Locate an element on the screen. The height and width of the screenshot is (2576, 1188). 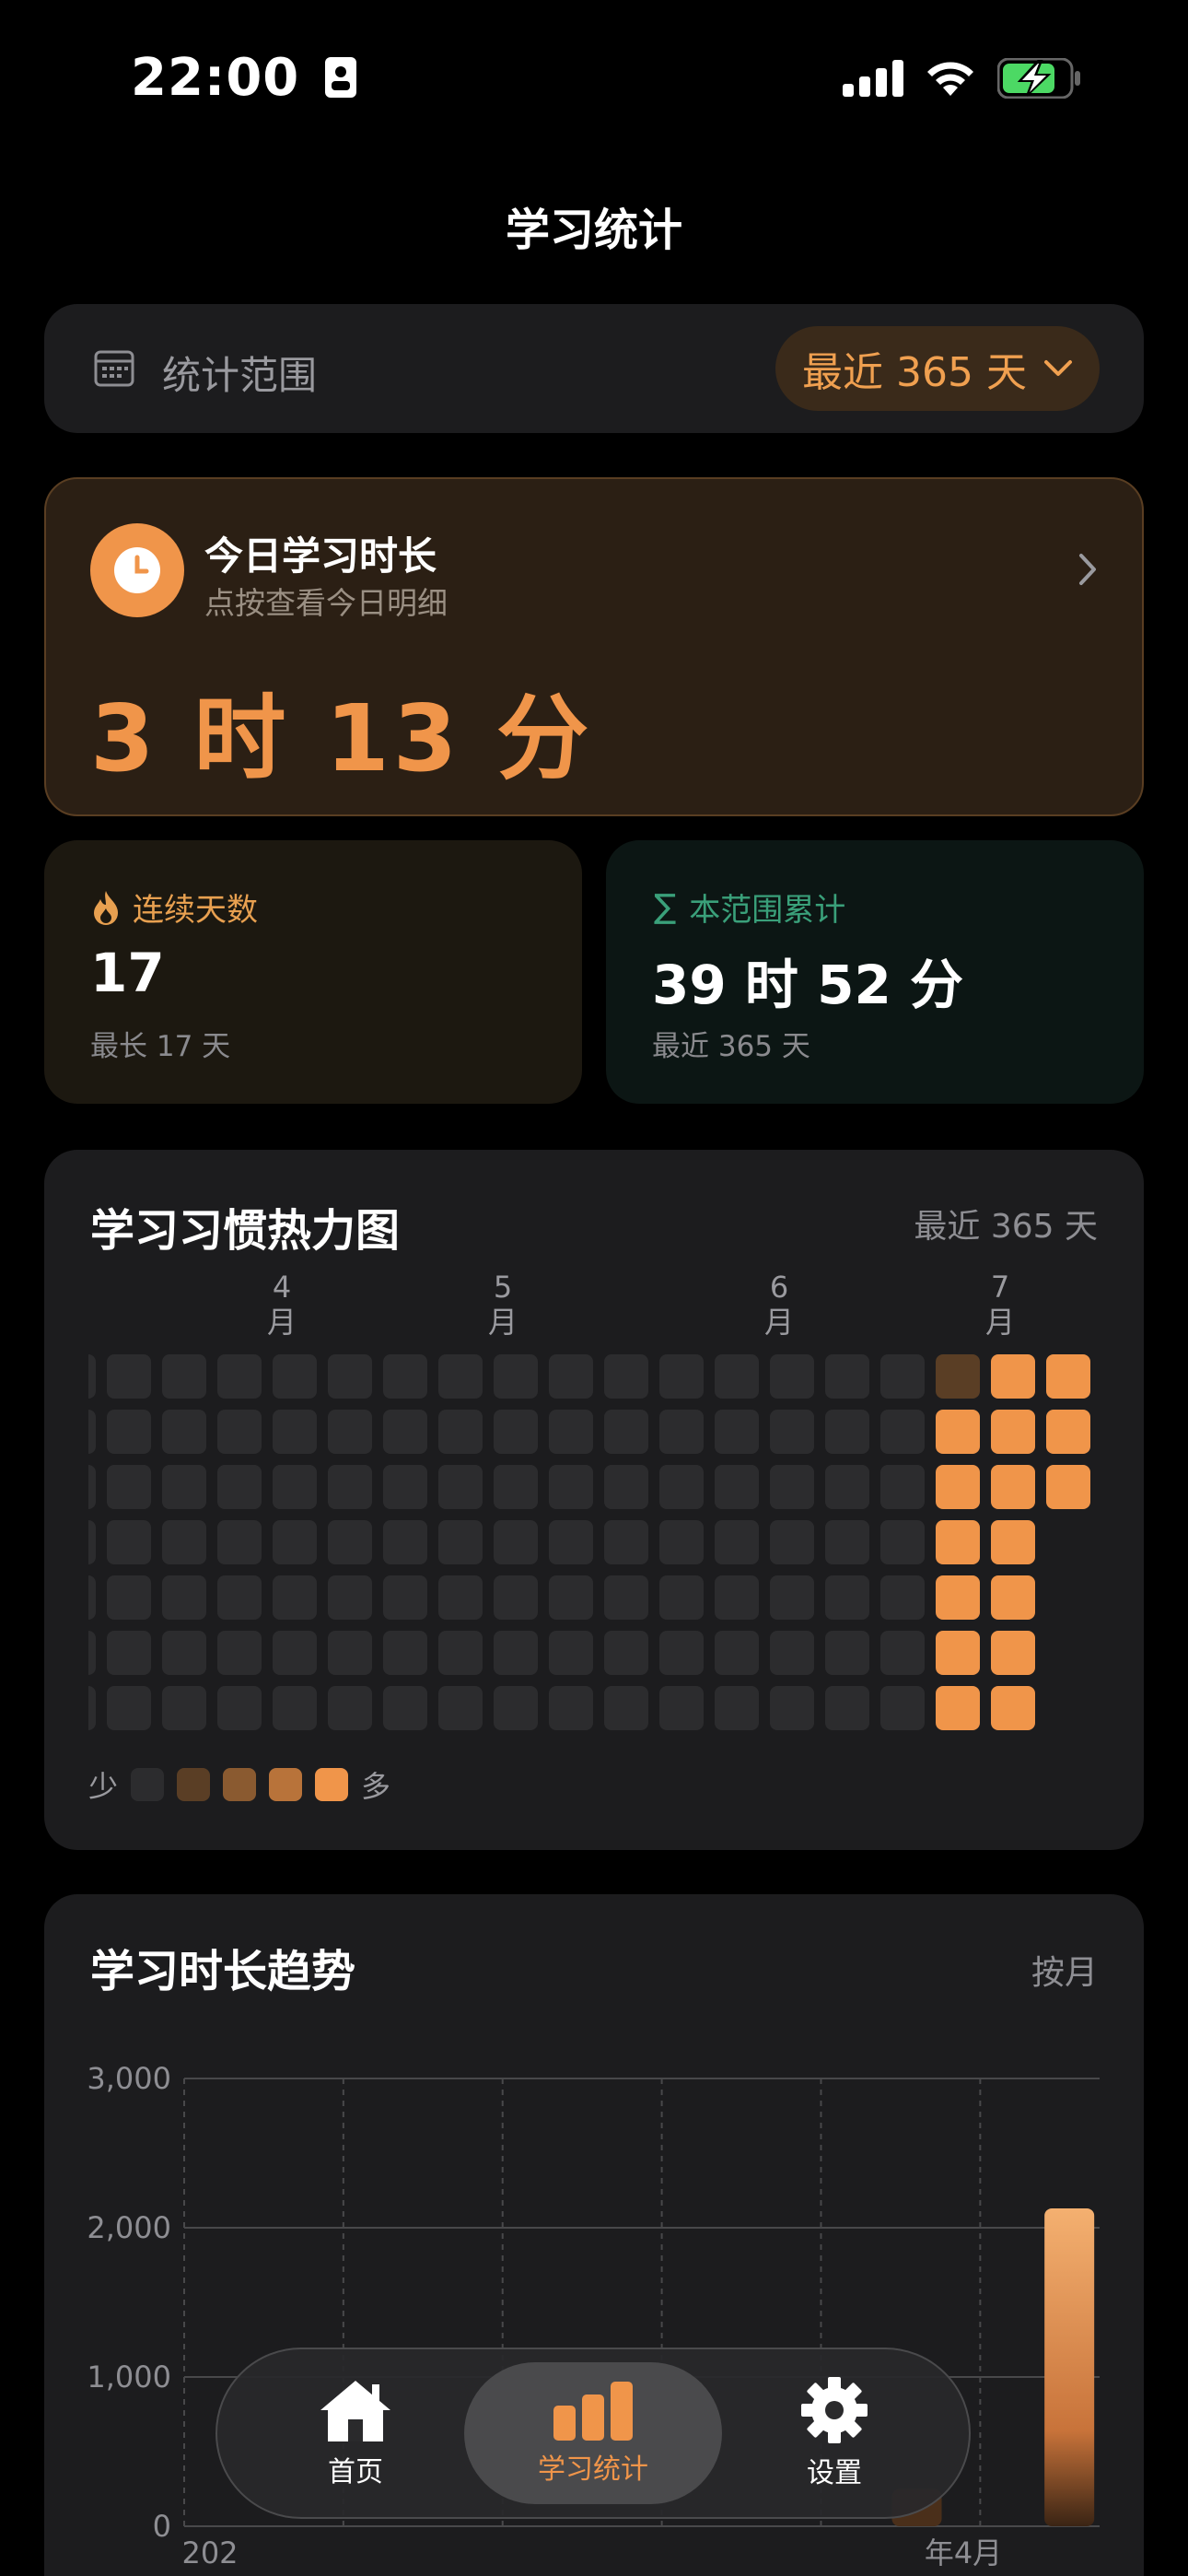
trend-bar is located at coordinates (1069, 2366).